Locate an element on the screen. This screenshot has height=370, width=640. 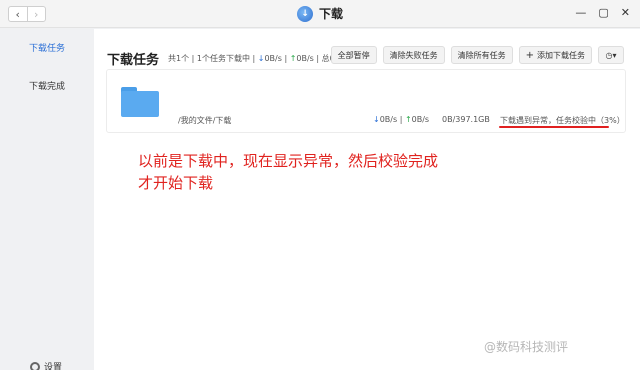
watermark-text: @数码科技测评 is located at coordinates (526, 347).